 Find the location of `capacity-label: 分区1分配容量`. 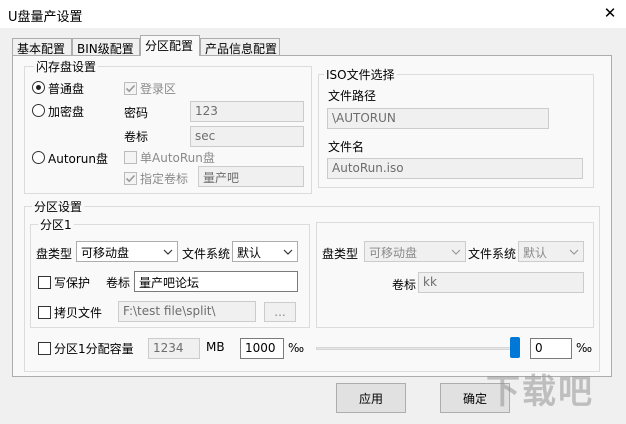

capacity-label: 分区1分配容量 is located at coordinates (94, 349).